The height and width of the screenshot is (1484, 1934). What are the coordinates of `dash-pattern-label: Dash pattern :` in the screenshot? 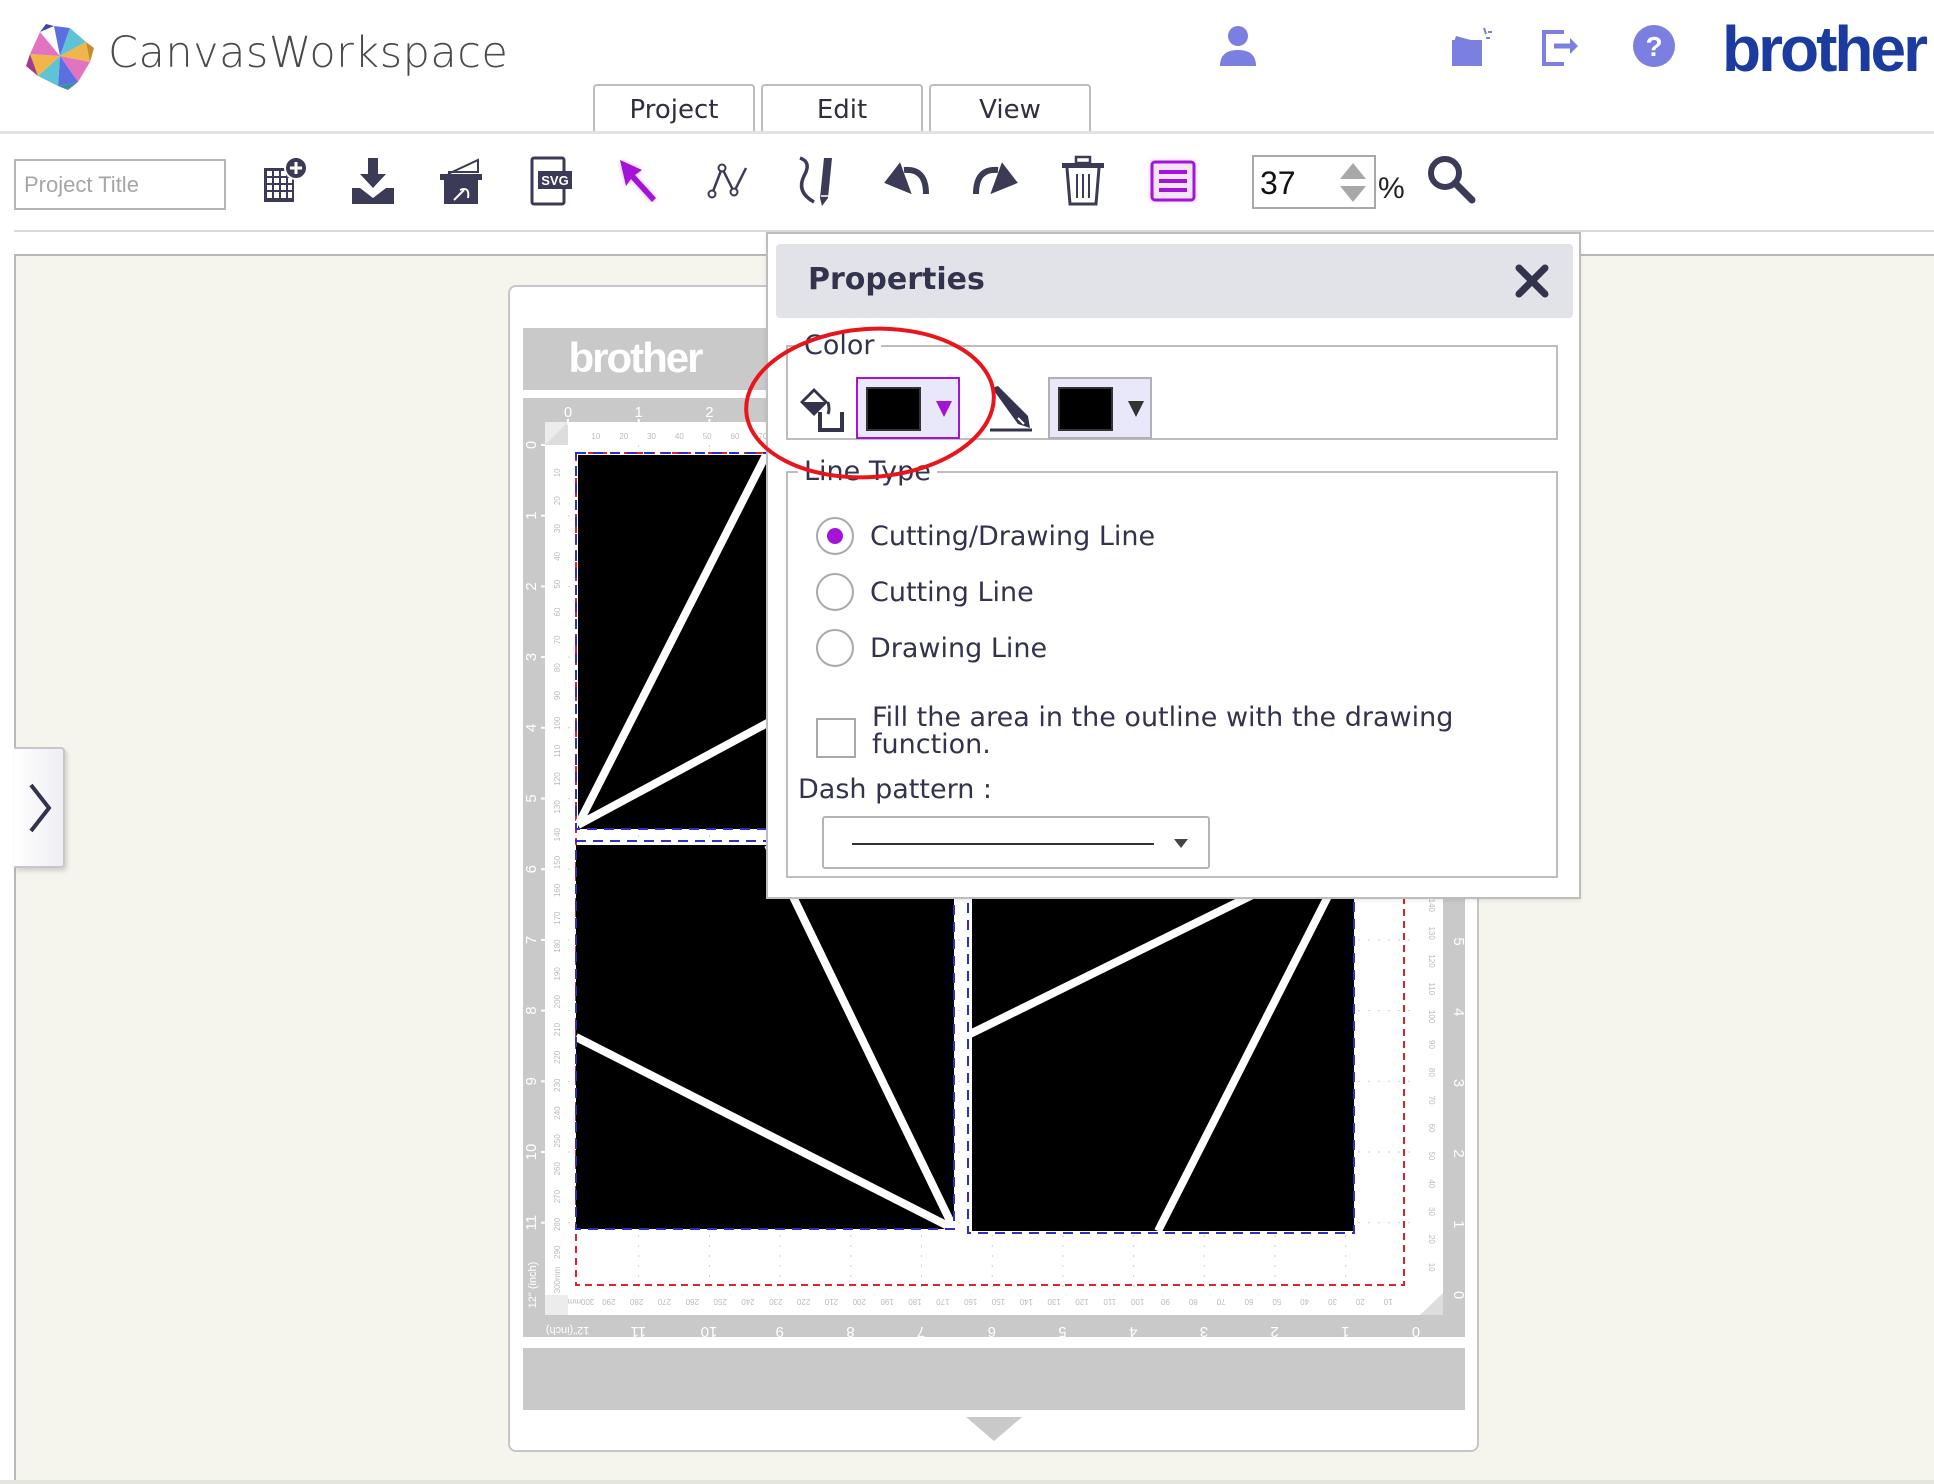 It's located at (895, 789).